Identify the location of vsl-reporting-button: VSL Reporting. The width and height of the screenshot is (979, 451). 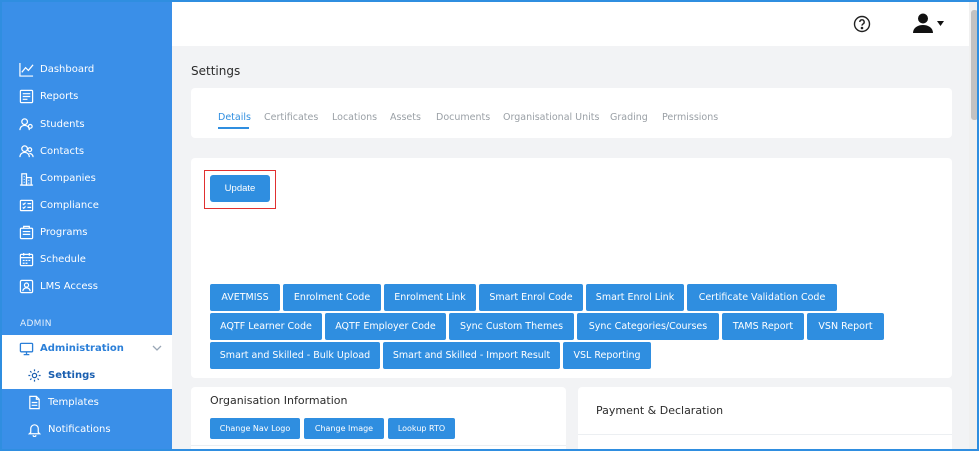
(607, 355).